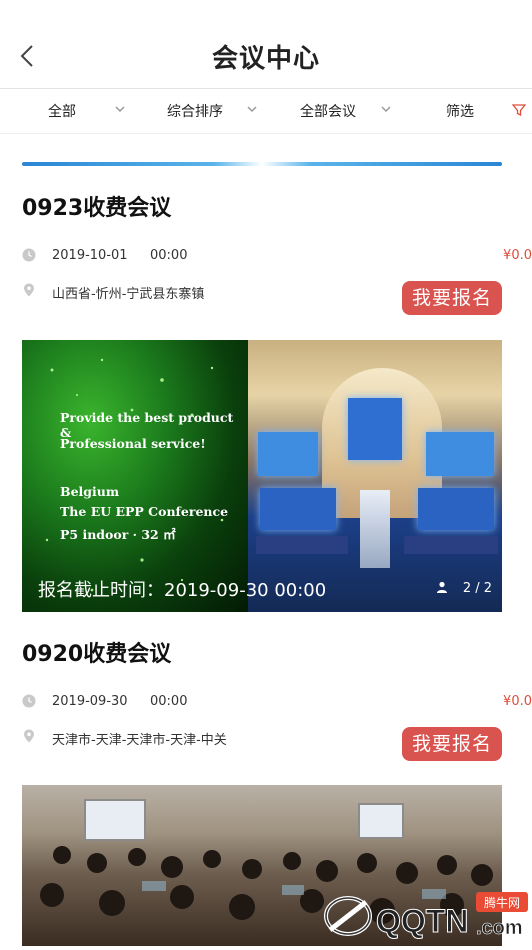 The height and width of the screenshot is (950, 532). Describe the element at coordinates (96, 206) in the screenshot. I see `meeting-title: 0923收费会议` at that location.